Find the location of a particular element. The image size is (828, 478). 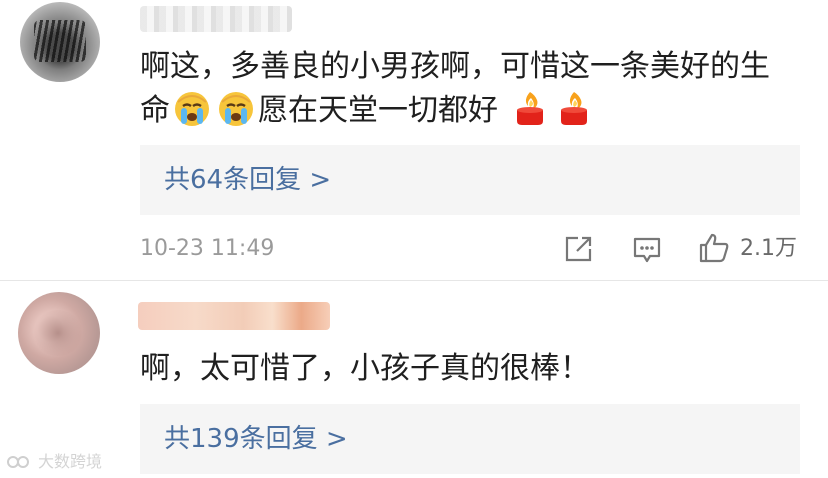

reply-summary: 共139条回复 > is located at coordinates (470, 439).